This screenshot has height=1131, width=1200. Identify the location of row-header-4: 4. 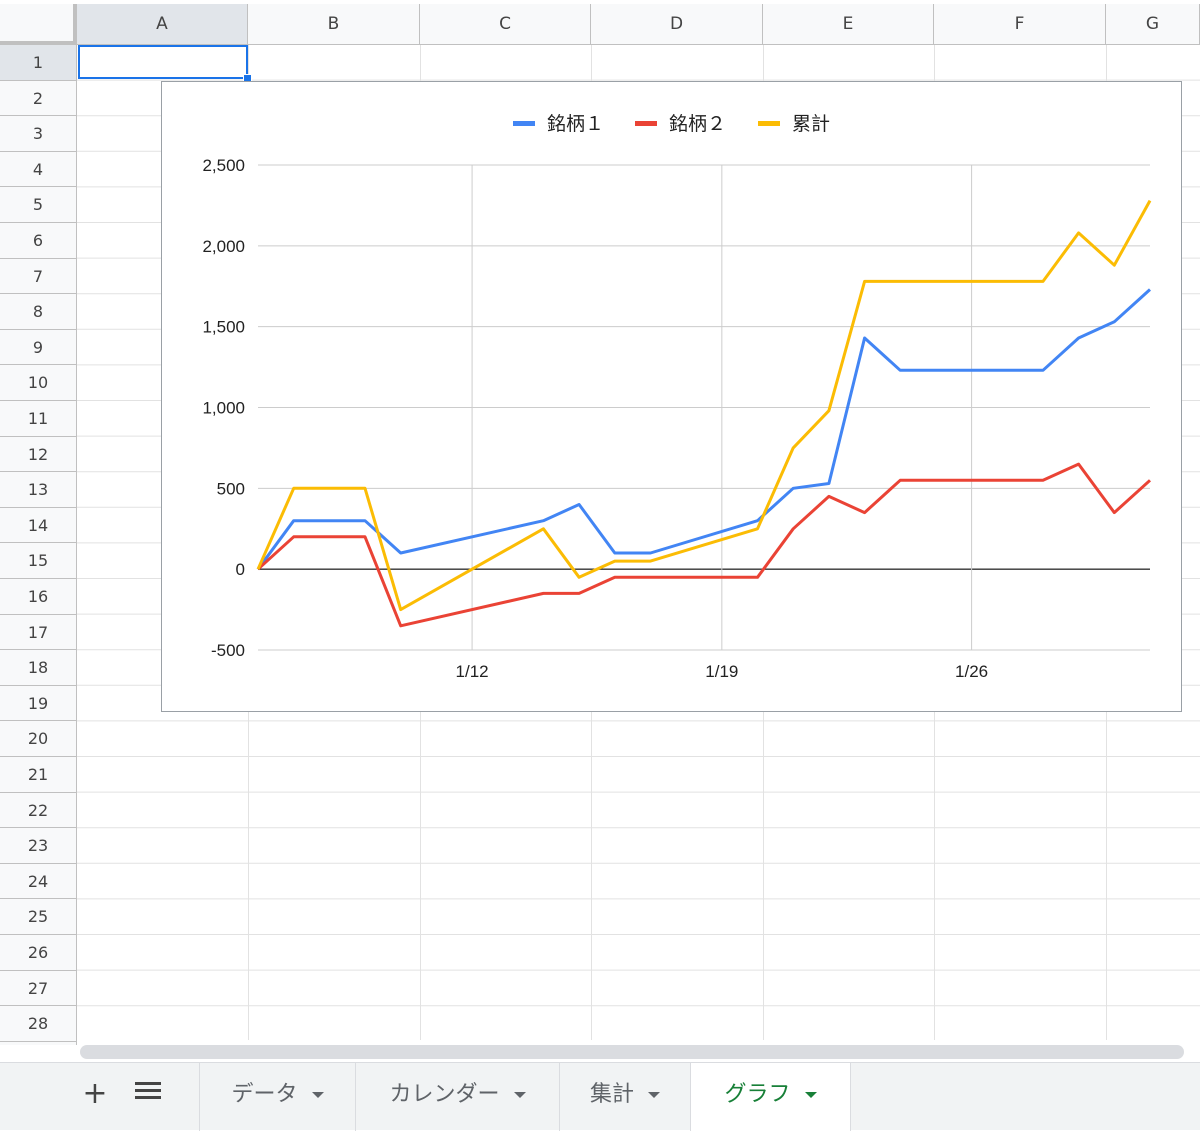
(38, 170).